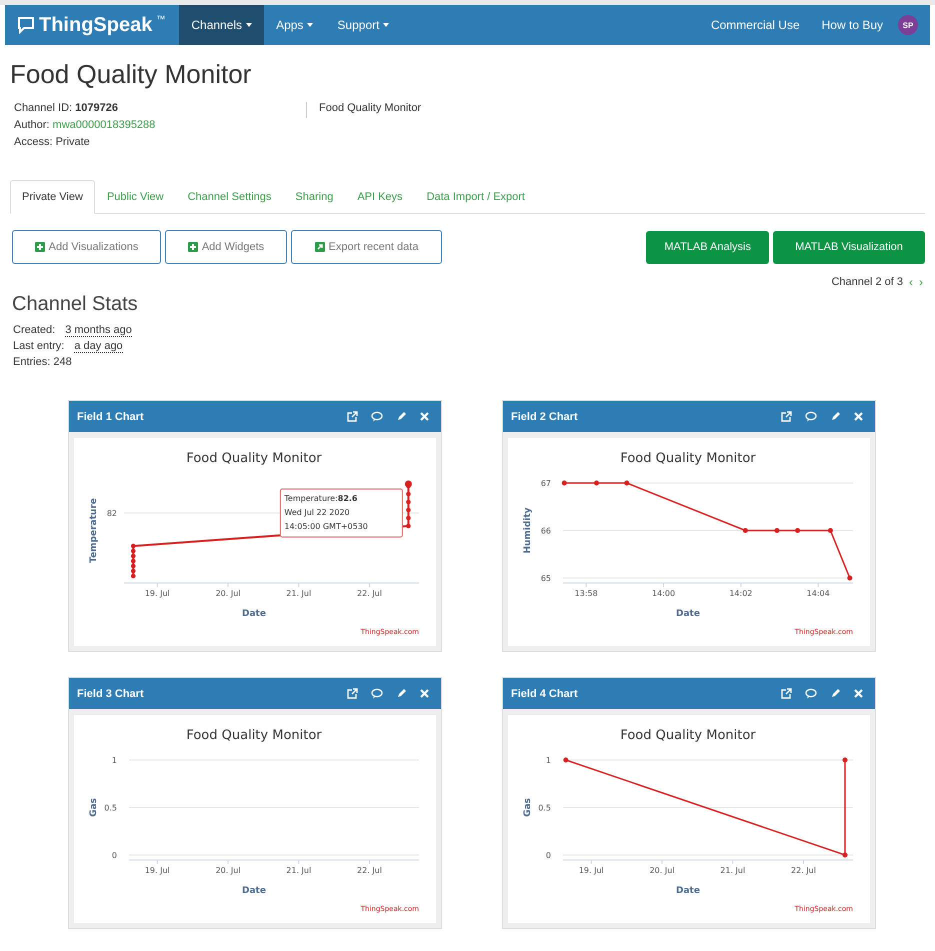 The width and height of the screenshot is (935, 951). Describe the element at coordinates (545, 531) in the screenshot. I see `tick-label: 66` at that location.